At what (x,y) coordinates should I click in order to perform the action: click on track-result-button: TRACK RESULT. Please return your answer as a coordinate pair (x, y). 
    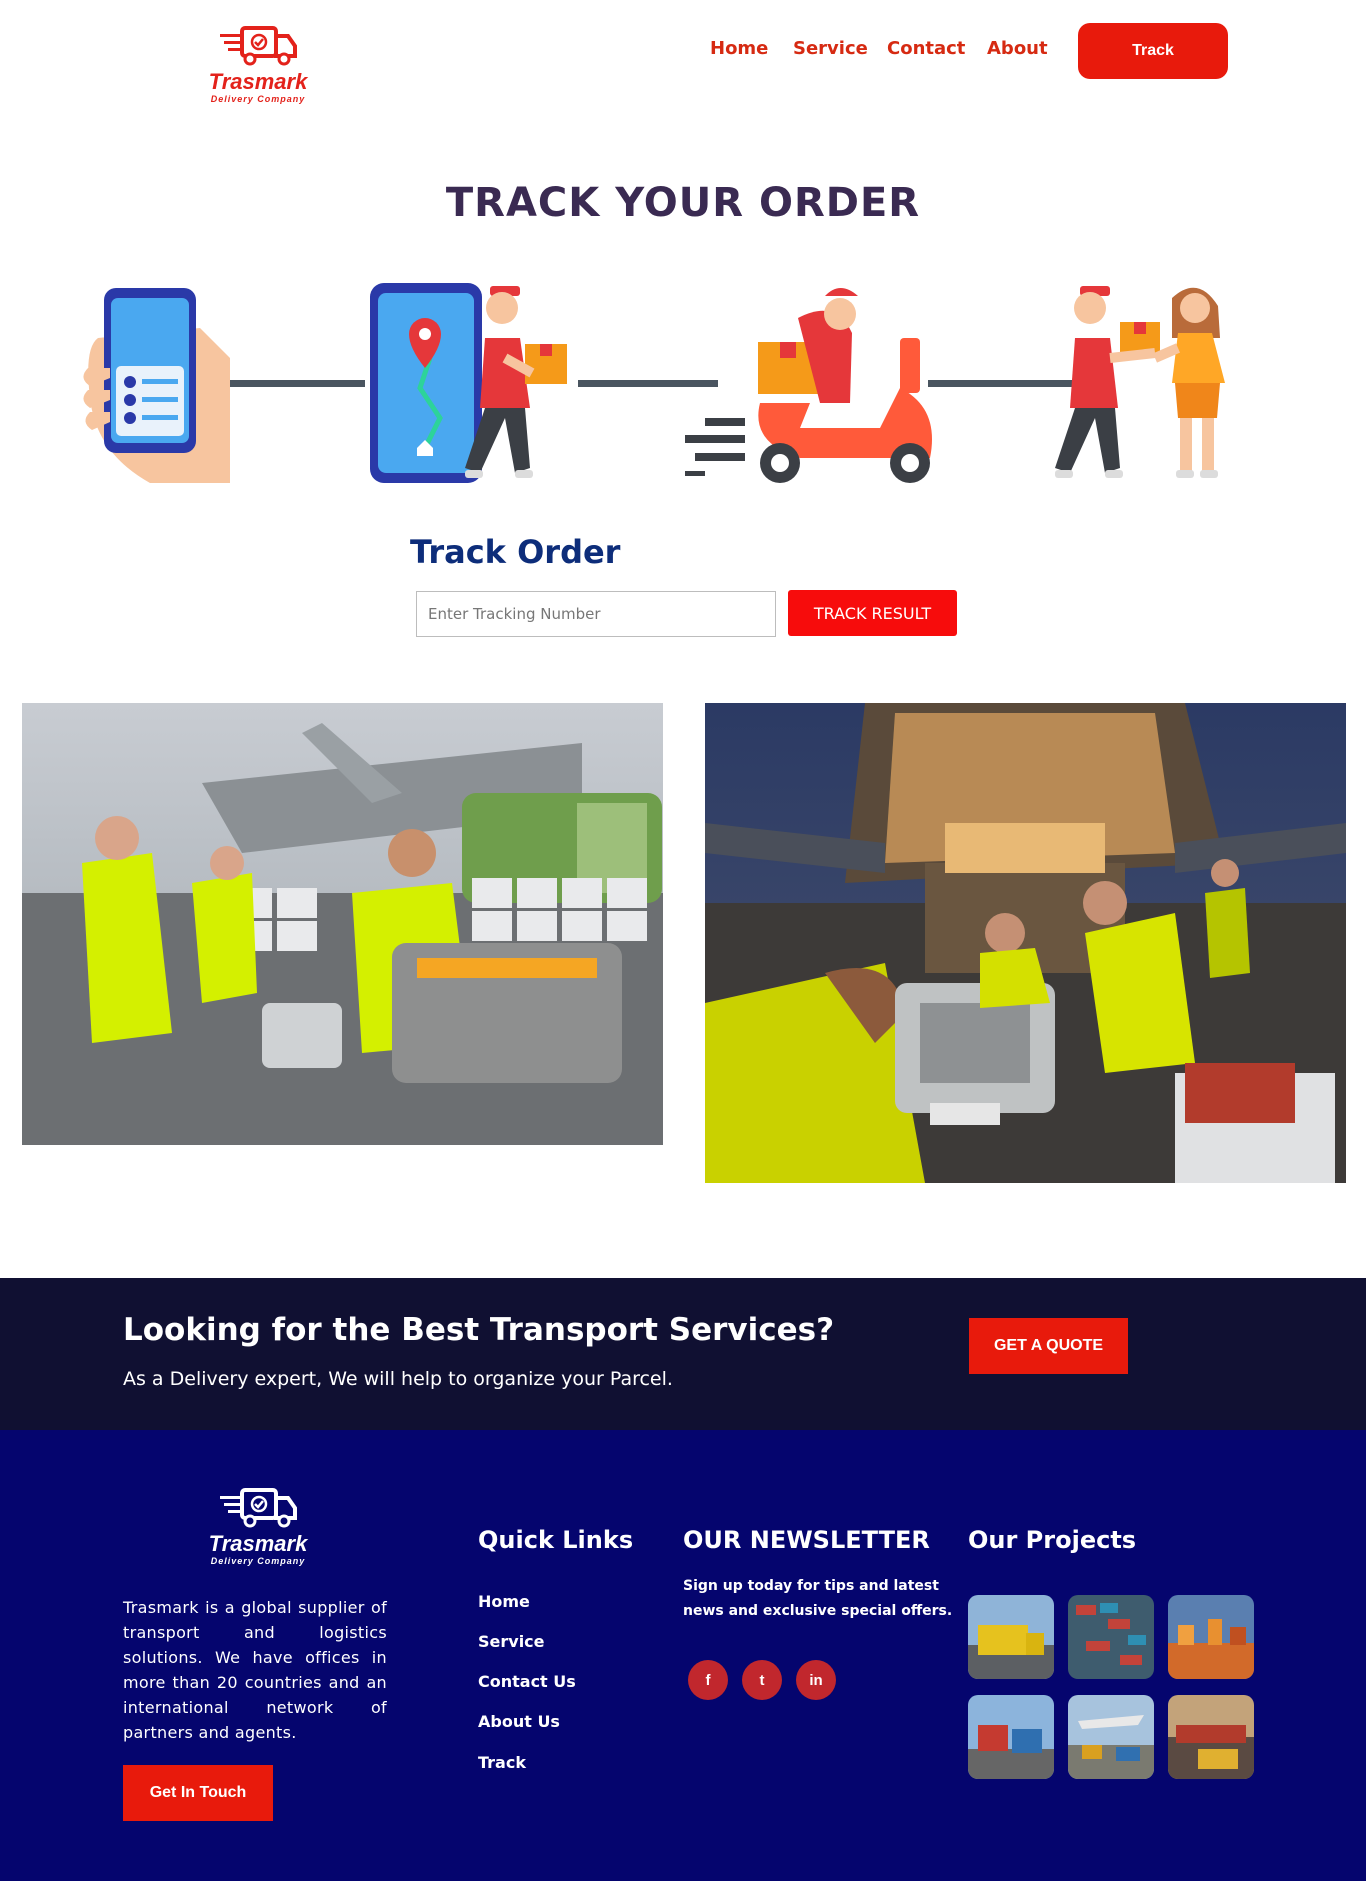
    Looking at the image, I should click on (872, 613).